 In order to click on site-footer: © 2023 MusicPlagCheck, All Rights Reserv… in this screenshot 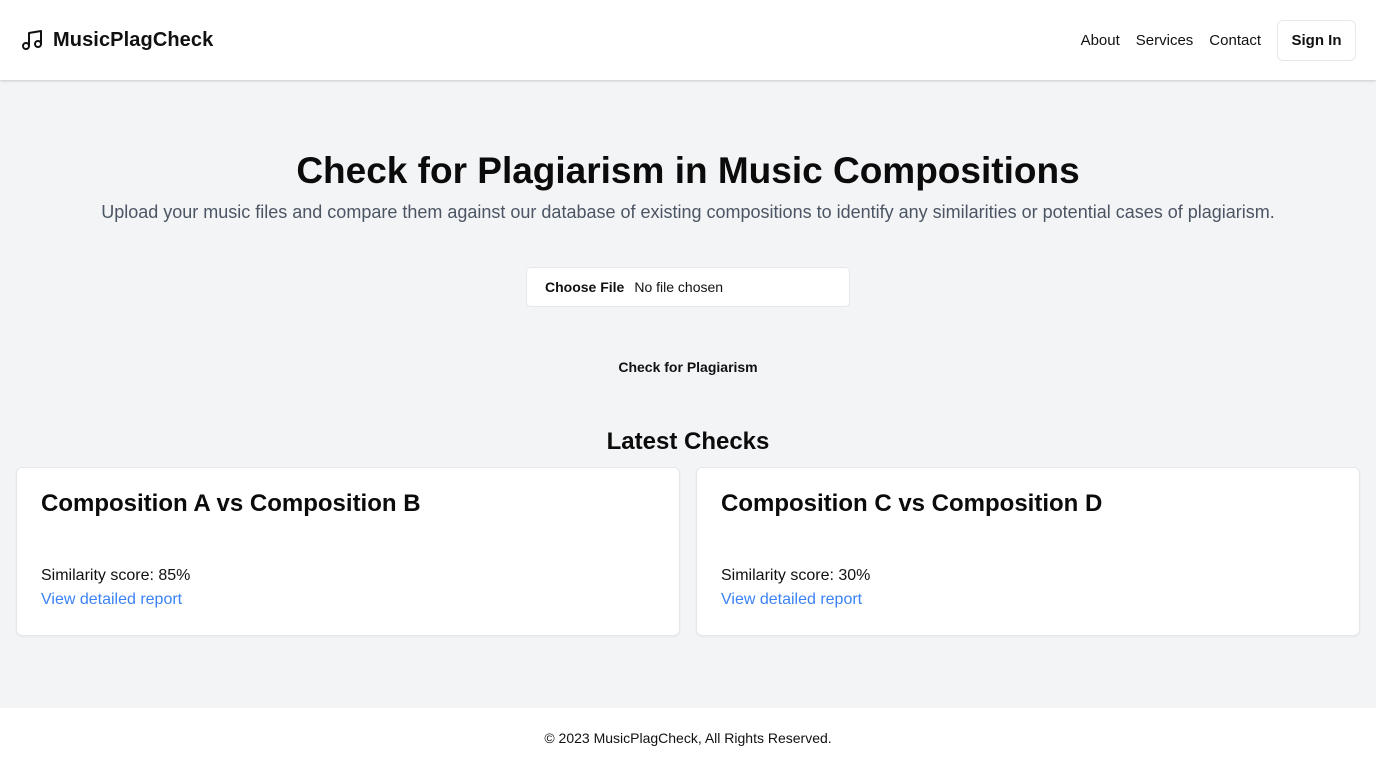, I will do `click(688, 738)`.